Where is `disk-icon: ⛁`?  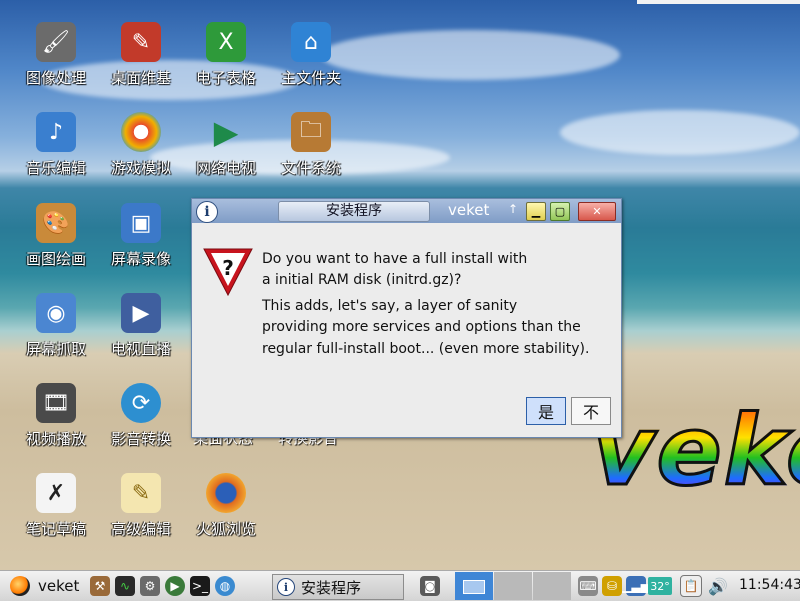 disk-icon: ⛁ is located at coordinates (612, 586).